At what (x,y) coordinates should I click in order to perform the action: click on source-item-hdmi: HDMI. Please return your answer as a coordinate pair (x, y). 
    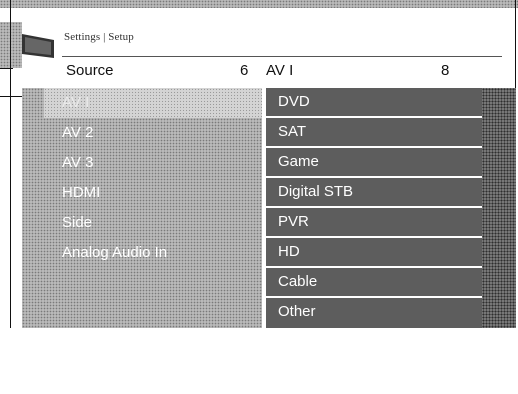
    Looking at the image, I should click on (142, 193).